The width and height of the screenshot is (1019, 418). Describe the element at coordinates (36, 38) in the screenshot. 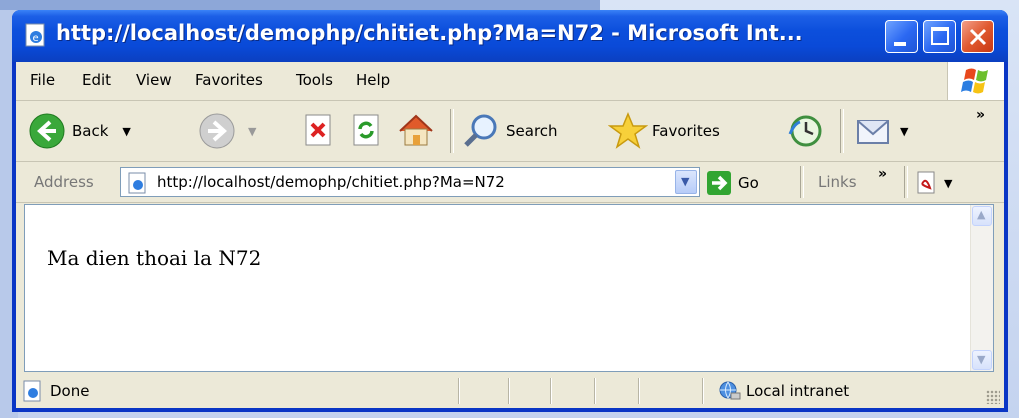

I see `svg-text: e` at that location.